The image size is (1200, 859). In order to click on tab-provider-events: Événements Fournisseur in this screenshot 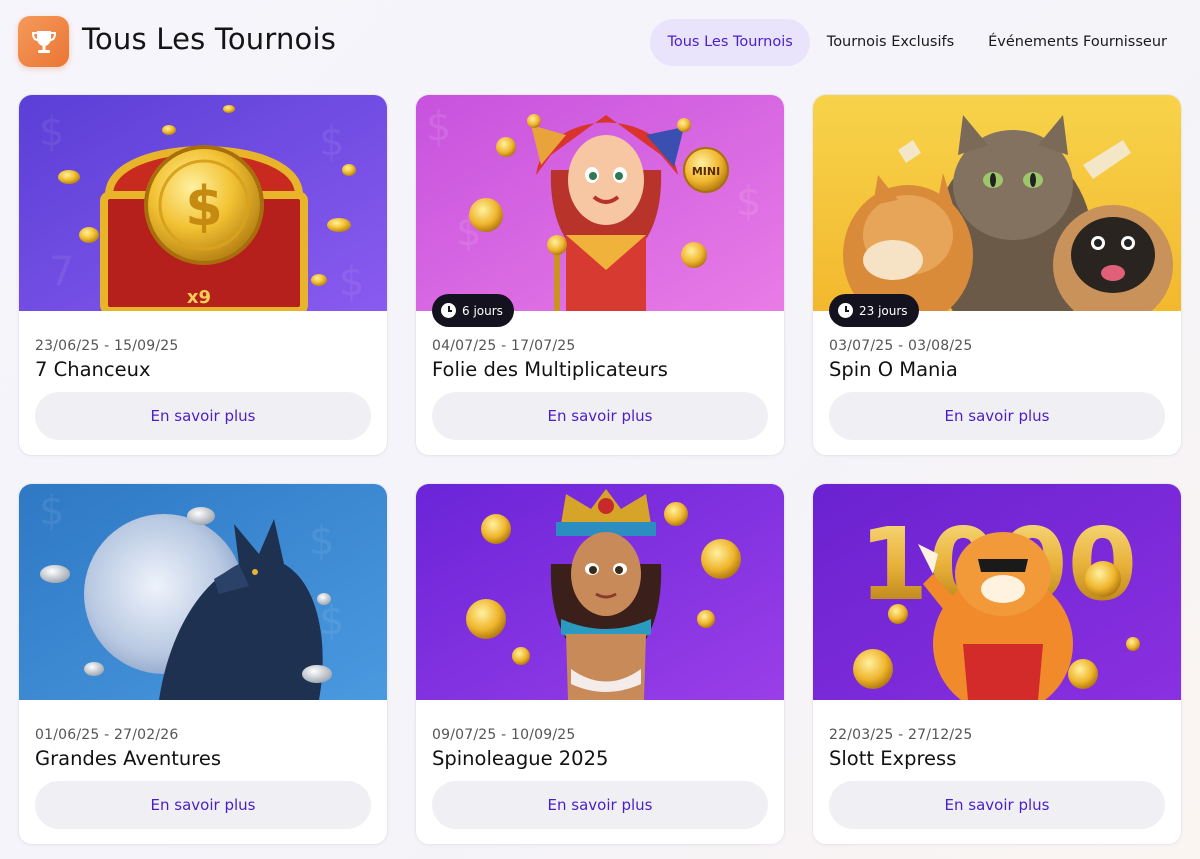, I will do `click(1077, 42)`.